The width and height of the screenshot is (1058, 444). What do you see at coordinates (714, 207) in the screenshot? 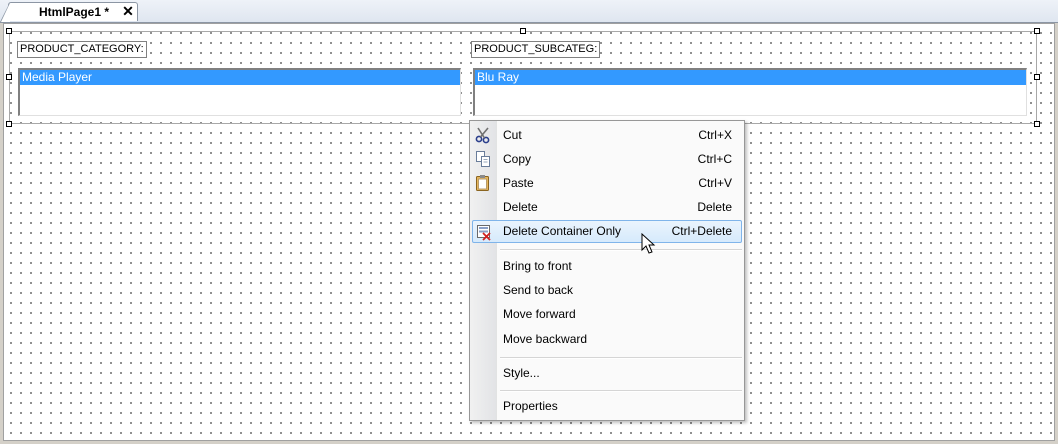
I see `menu-item-shortcut: Delete` at bounding box center [714, 207].